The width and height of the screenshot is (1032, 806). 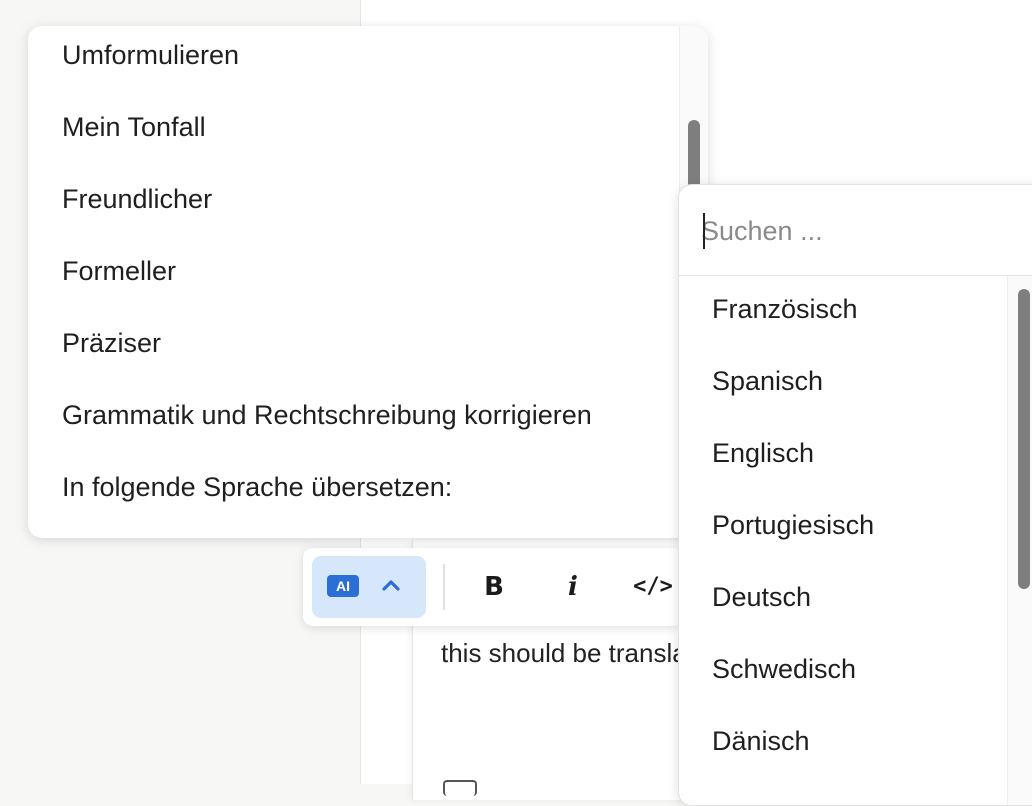 I want to click on toolbar-separator, so click(x=444, y=587).